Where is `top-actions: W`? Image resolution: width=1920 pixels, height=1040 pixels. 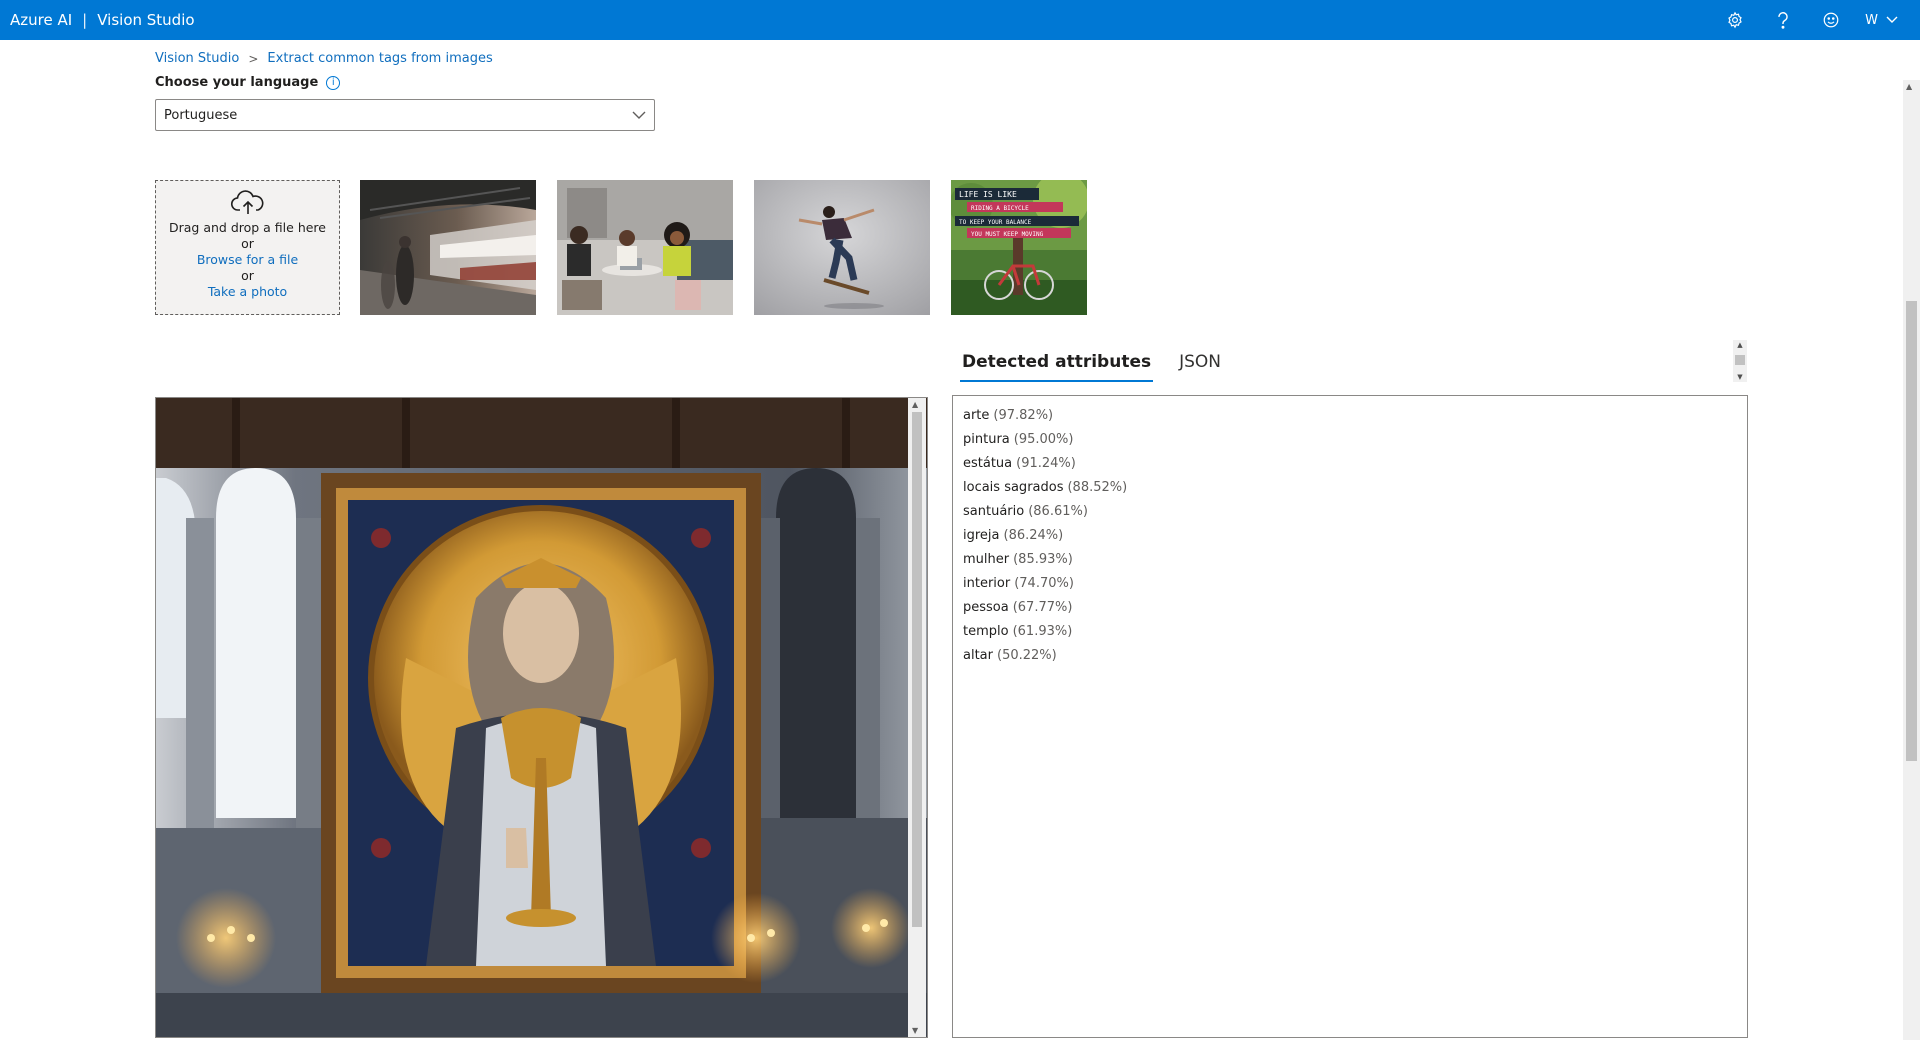
top-actions: W is located at coordinates (1806, 20).